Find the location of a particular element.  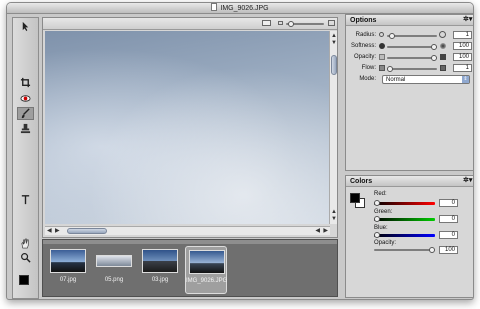

green-label: Green: is located at coordinates (383, 212).